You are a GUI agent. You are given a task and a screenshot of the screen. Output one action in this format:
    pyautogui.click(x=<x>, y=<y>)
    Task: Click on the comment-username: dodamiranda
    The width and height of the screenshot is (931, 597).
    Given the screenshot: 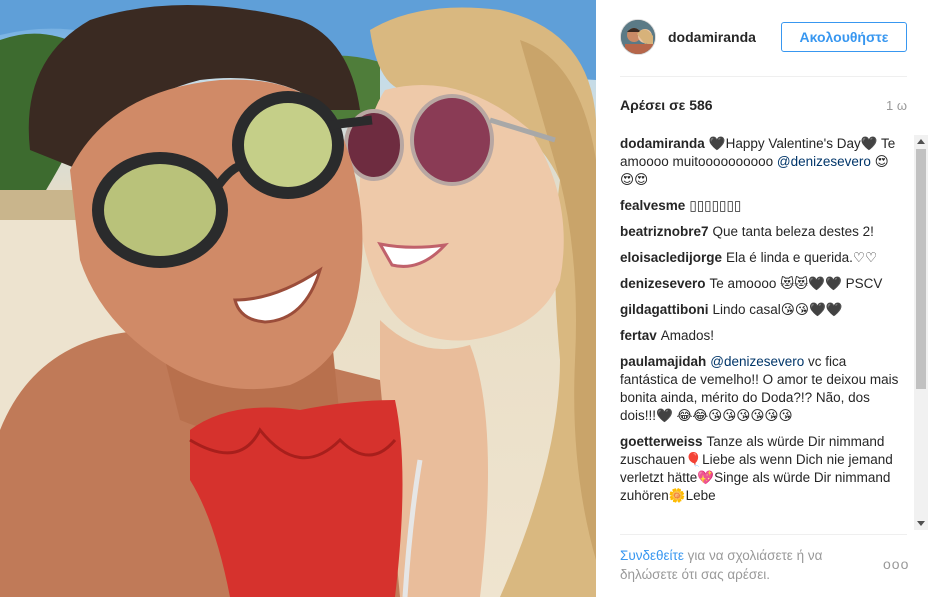 What is the action you would take?
    pyautogui.click(x=662, y=143)
    